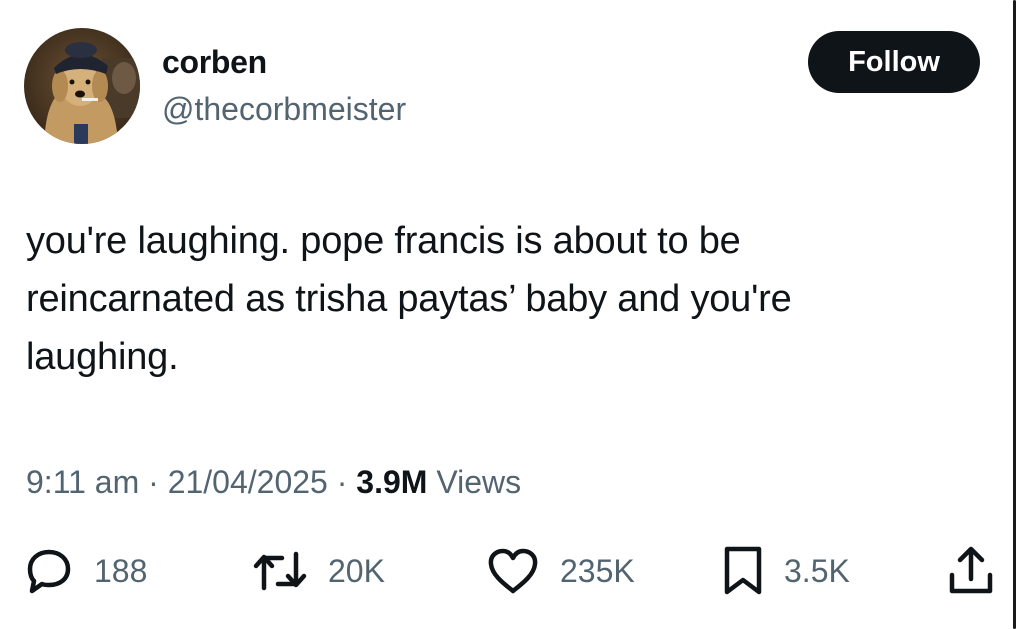  Describe the element at coordinates (85, 571) in the screenshot. I see `reply-button: 188` at that location.